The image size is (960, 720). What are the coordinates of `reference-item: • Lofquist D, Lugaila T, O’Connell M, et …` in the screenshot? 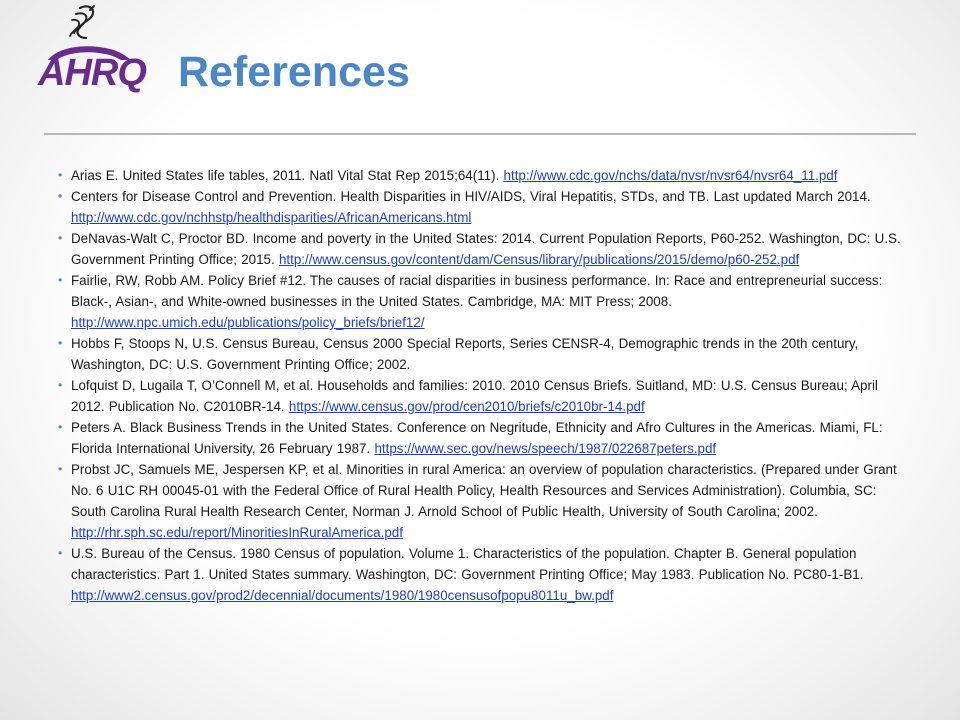 It's located at (480, 396).